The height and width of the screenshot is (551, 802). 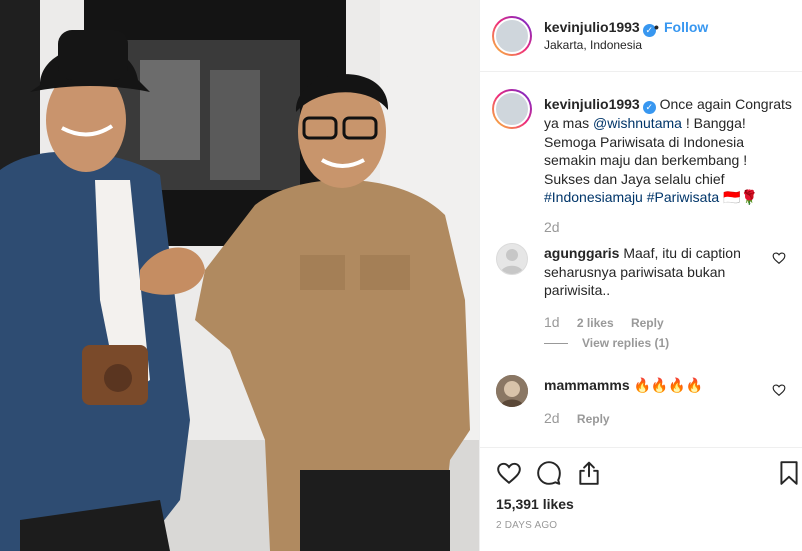 I want to click on follow-button: Follow, so click(x=686, y=27).